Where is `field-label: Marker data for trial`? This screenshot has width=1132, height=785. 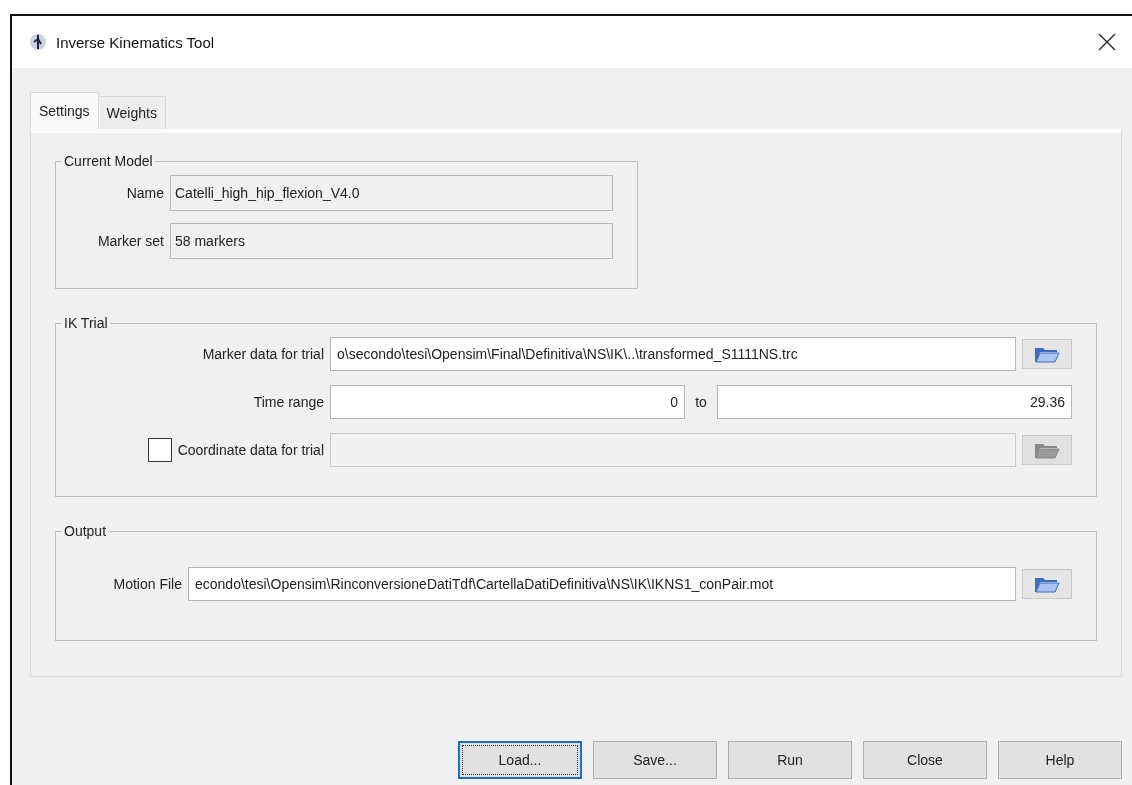 field-label: Marker data for trial is located at coordinates (262, 354).